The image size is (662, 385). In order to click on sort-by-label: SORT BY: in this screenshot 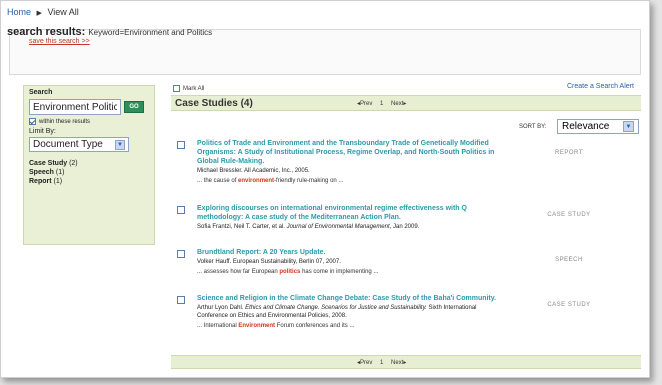, I will do `click(533, 127)`.